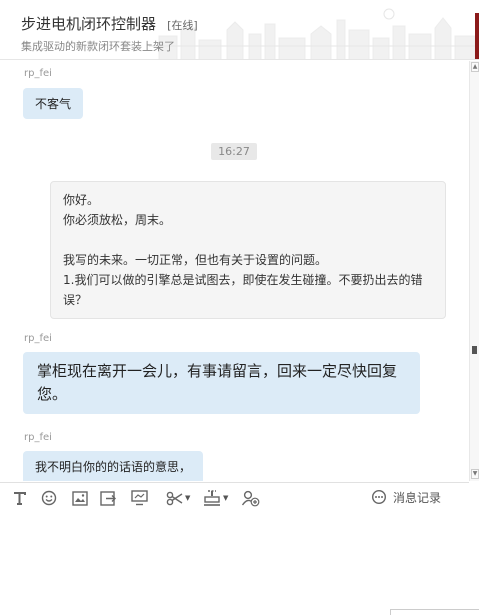  Describe the element at coordinates (243, 290) in the screenshot. I see `message-line: 1.我们可以做的引擎总是试图去，即使在发生碰撞。不要扔出去的错误？` at that location.